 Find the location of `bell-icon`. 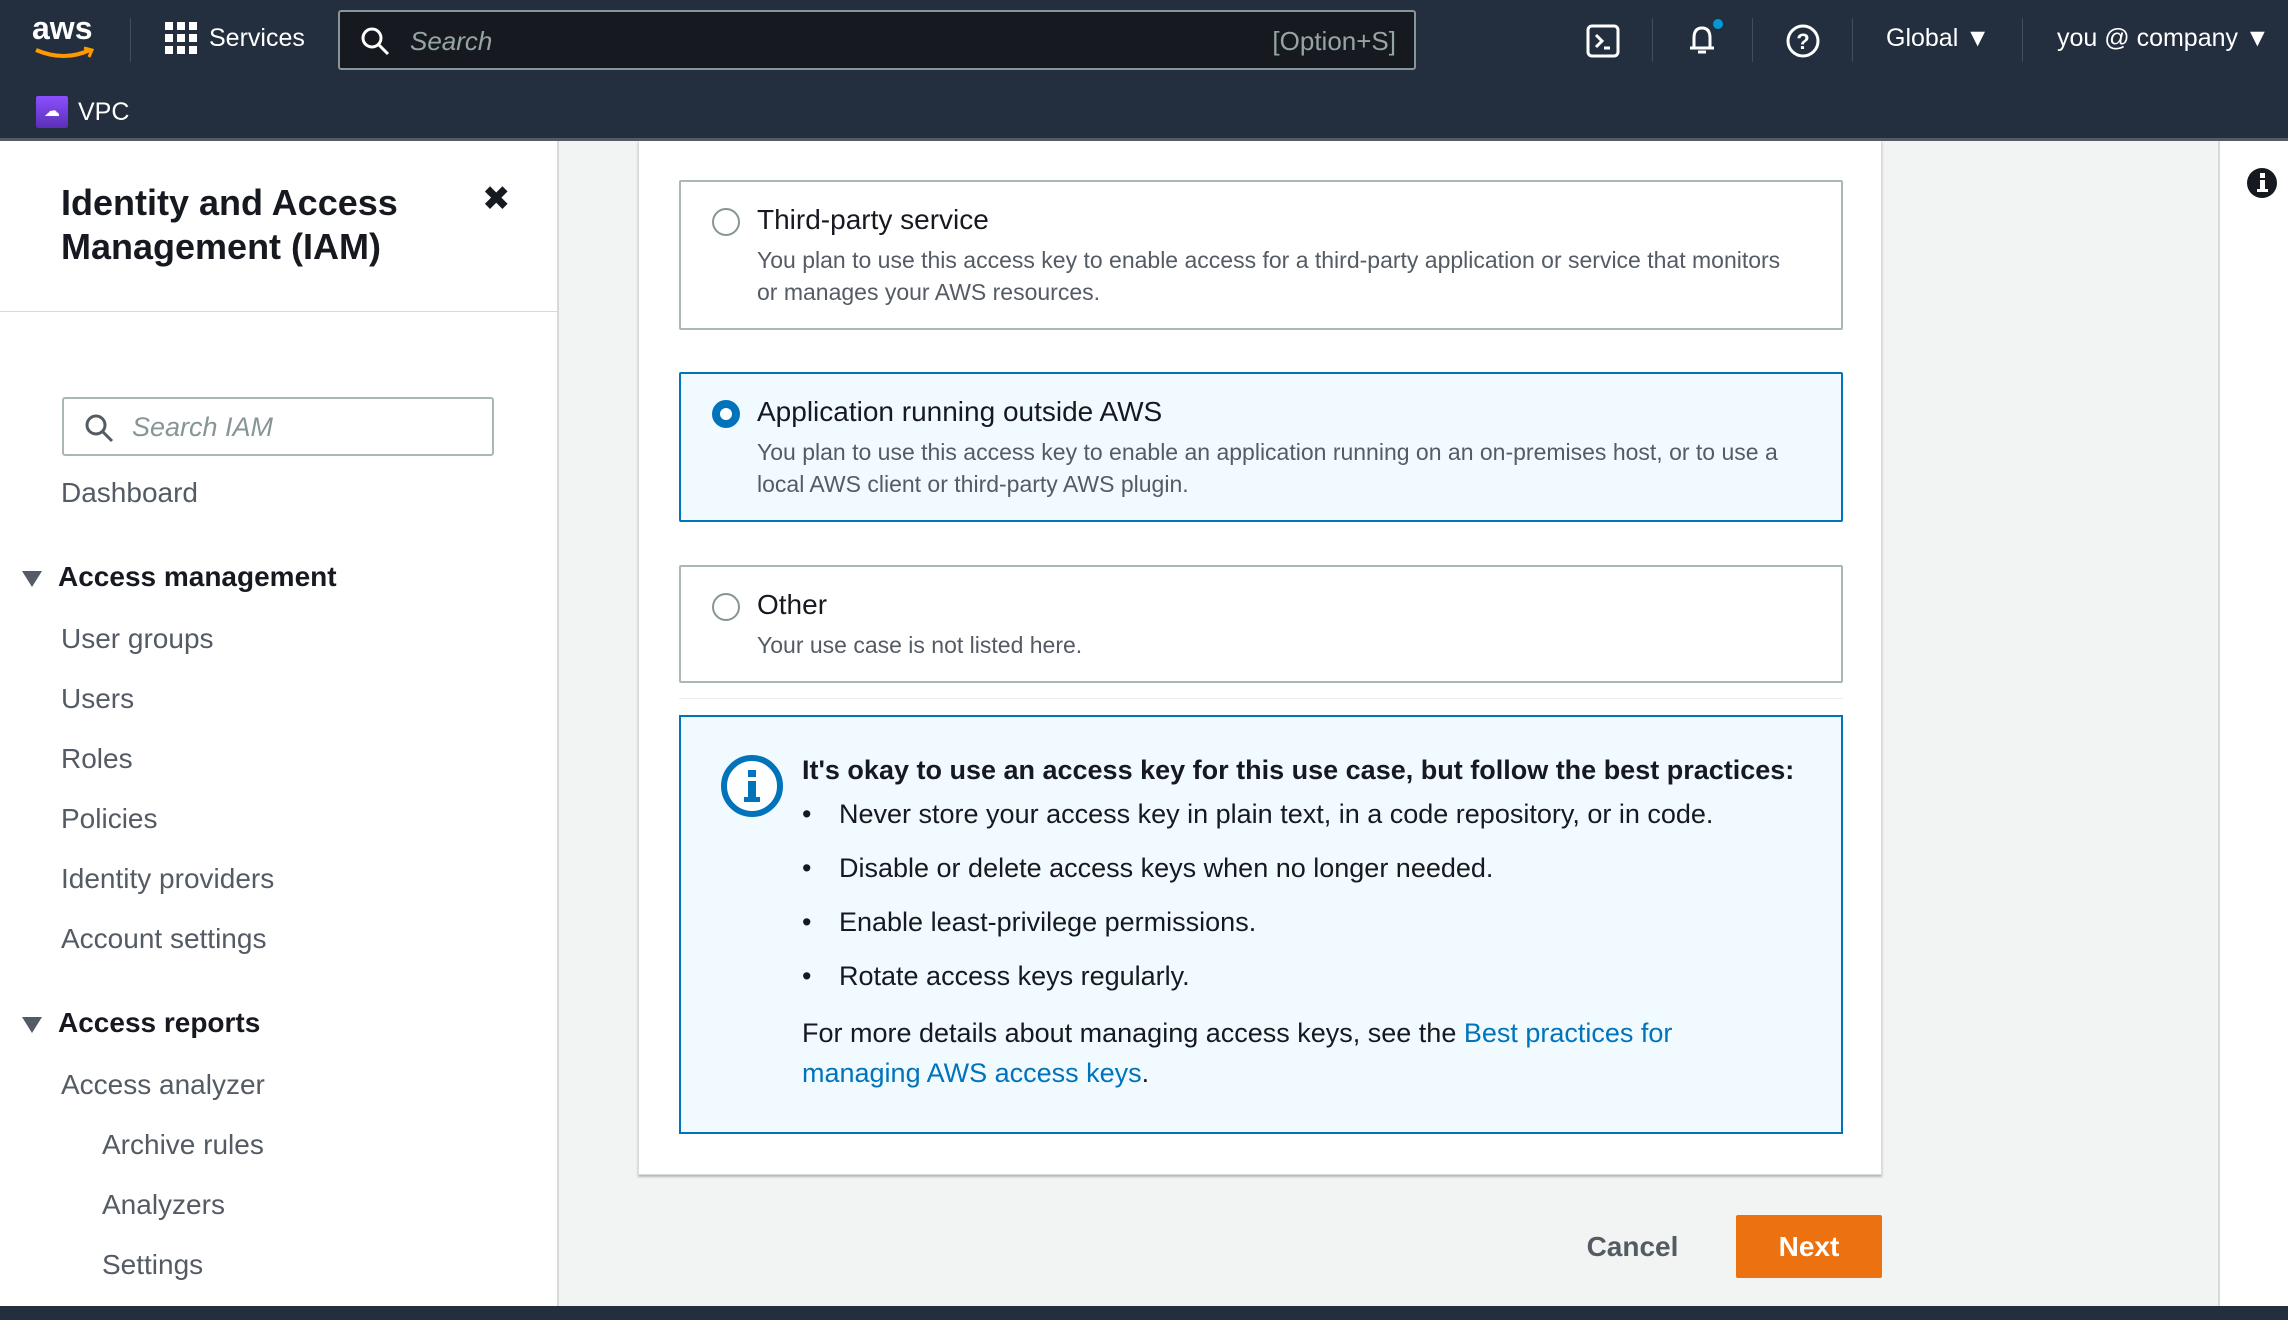

bell-icon is located at coordinates (1704, 38).